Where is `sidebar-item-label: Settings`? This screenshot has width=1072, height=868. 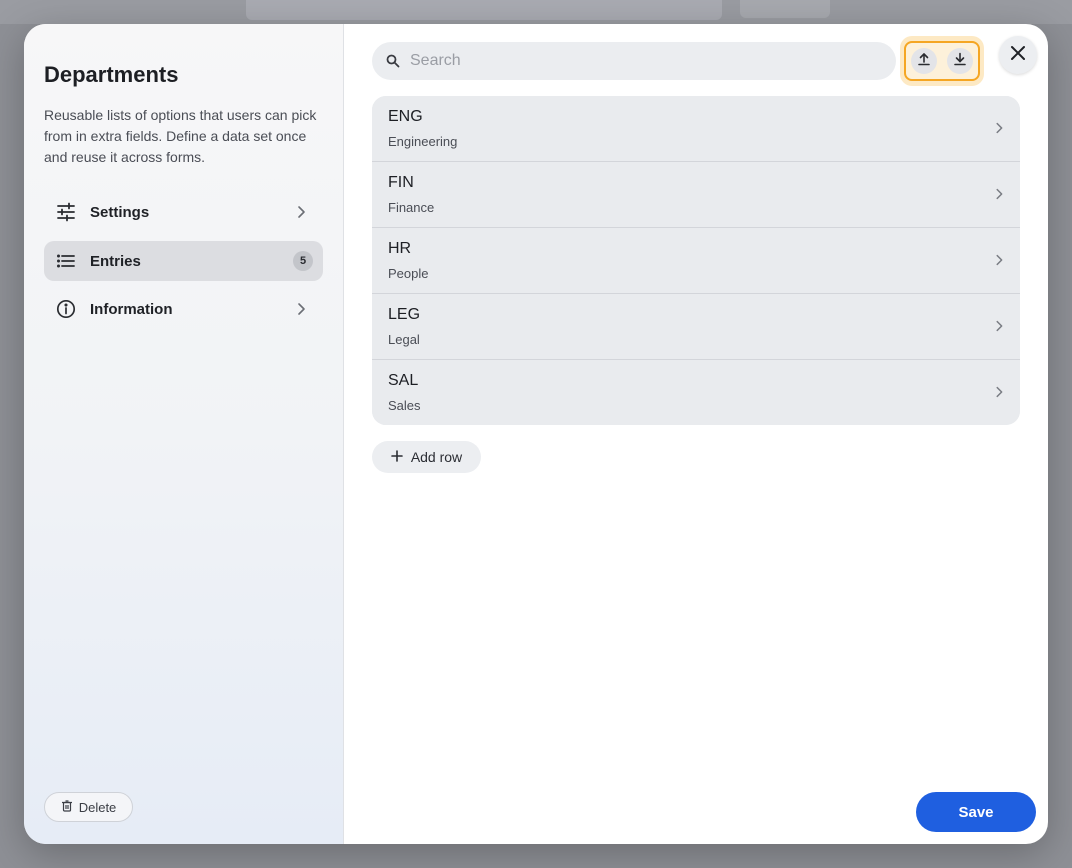
sidebar-item-label: Settings is located at coordinates (120, 212).